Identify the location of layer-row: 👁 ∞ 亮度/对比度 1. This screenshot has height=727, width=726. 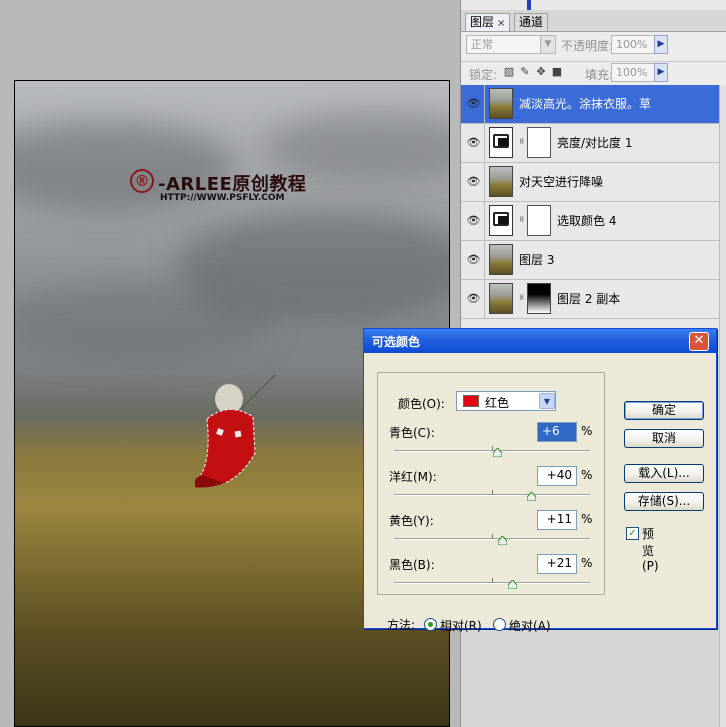
(590, 143).